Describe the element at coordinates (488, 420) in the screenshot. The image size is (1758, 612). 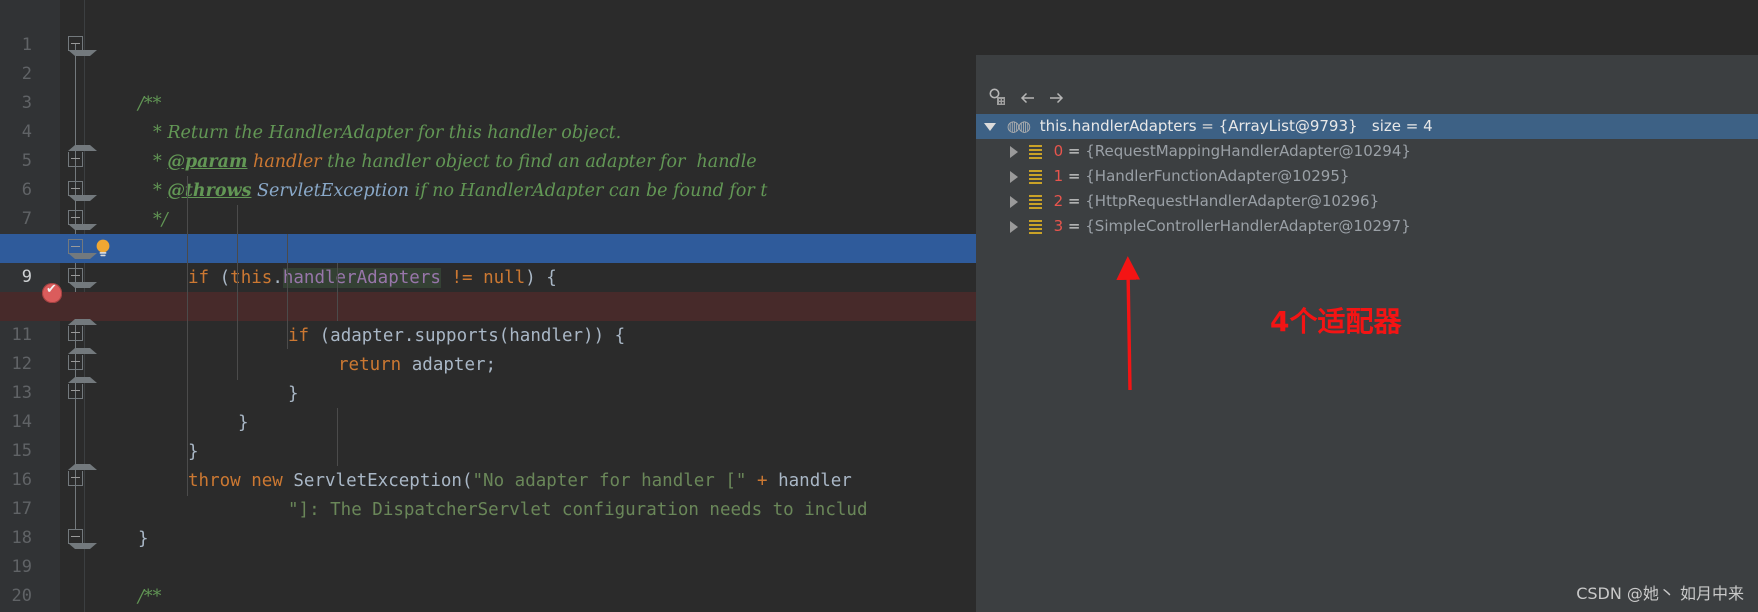
I see `code-line: 14 }` at that location.